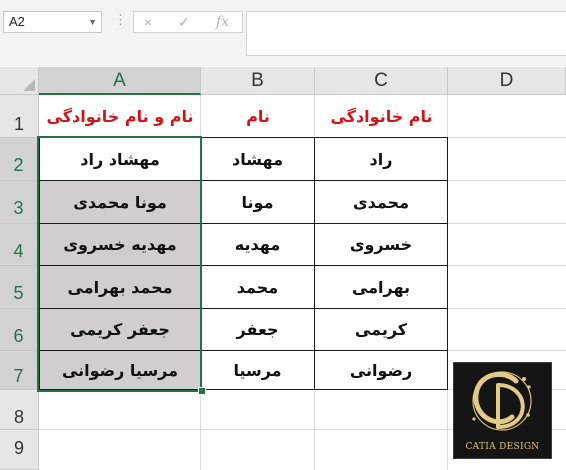 This screenshot has height=470, width=566. What do you see at coordinates (258, 116) in the screenshot?
I see `cell-b1: نام` at bounding box center [258, 116].